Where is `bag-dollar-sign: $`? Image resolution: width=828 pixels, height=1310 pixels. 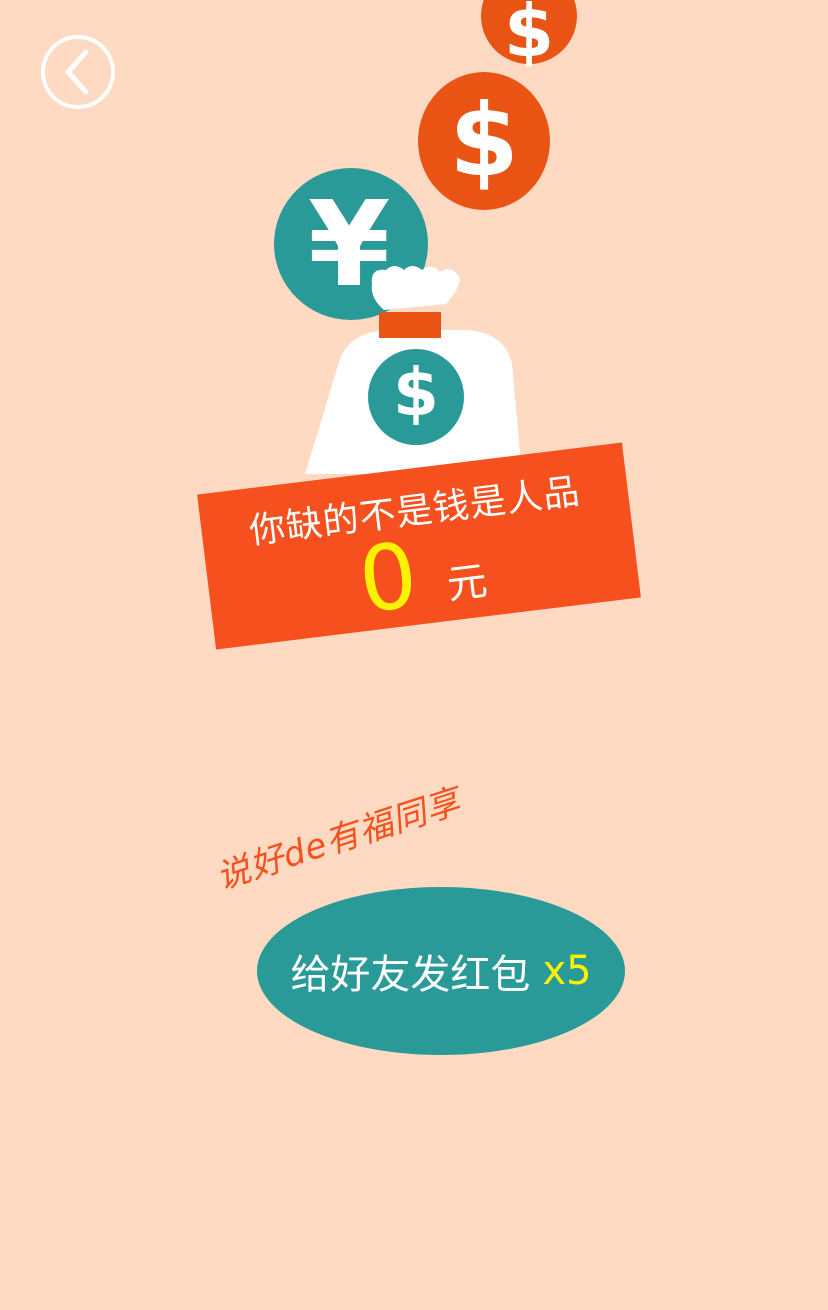
bag-dollar-sign: $ is located at coordinates (416, 392).